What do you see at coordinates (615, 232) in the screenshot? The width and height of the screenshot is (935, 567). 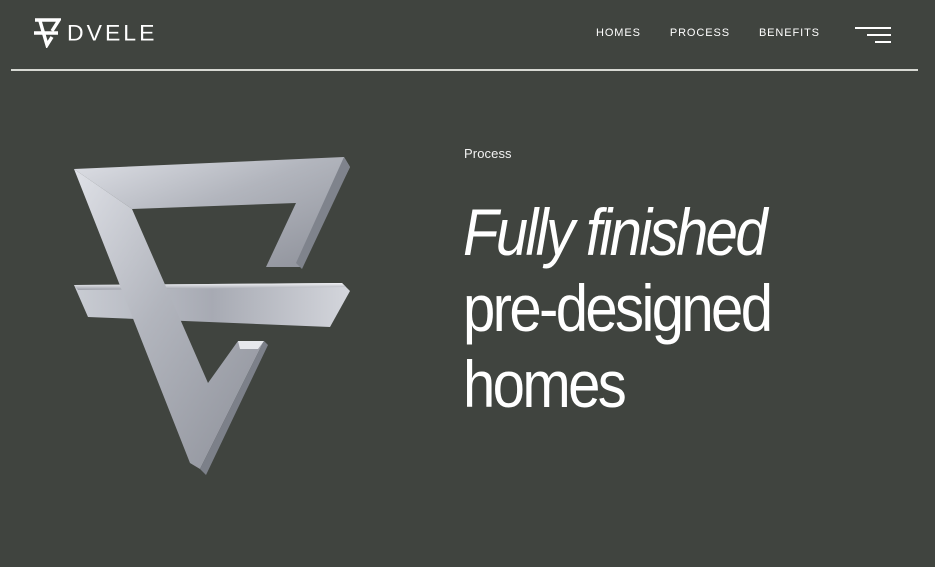 I see `headline-line-1: Fully finished` at bounding box center [615, 232].